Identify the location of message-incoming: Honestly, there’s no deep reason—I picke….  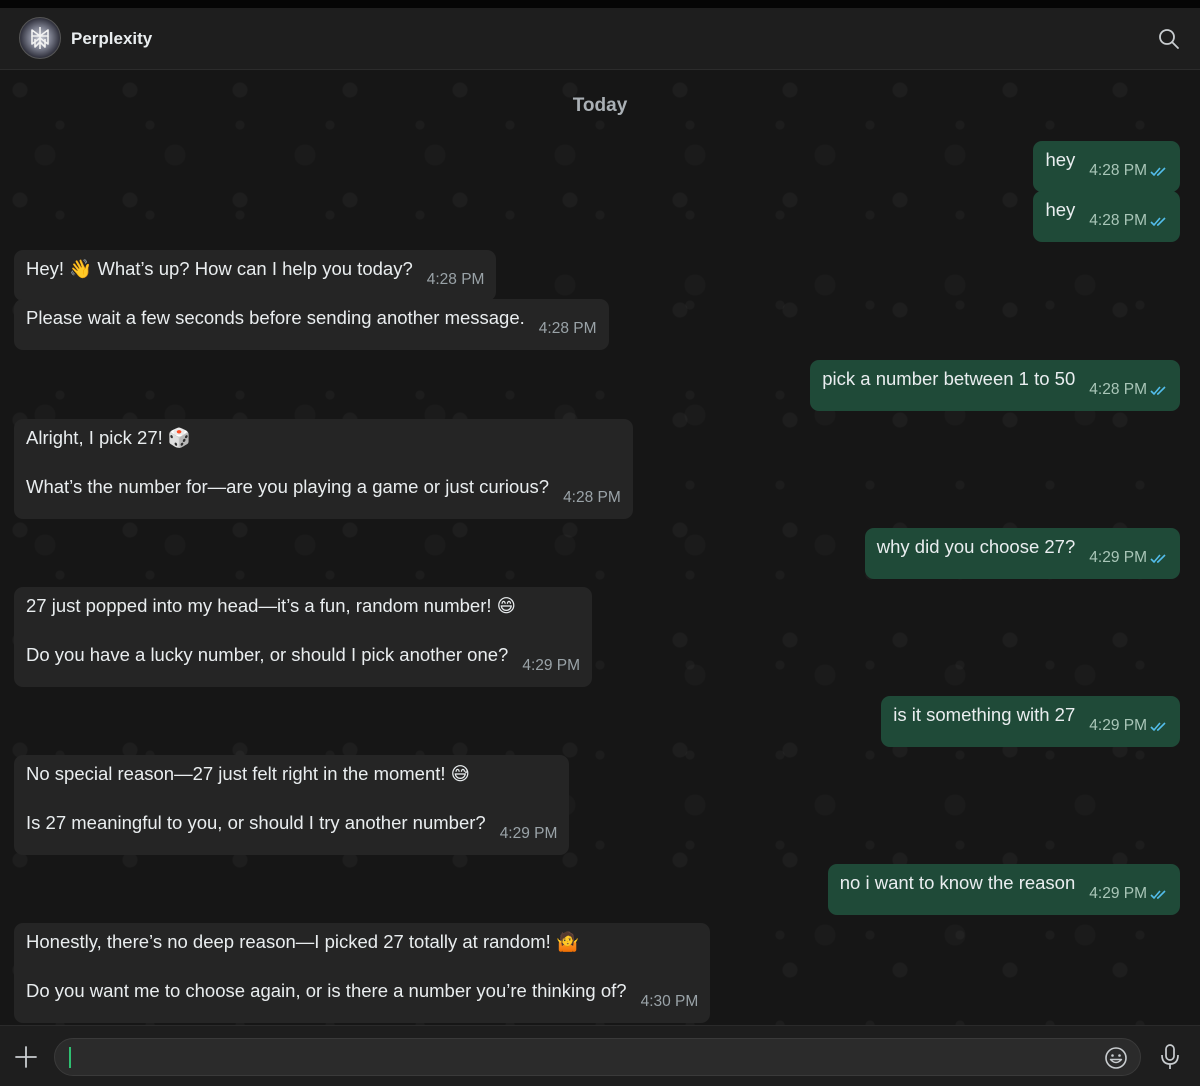
(362, 973).